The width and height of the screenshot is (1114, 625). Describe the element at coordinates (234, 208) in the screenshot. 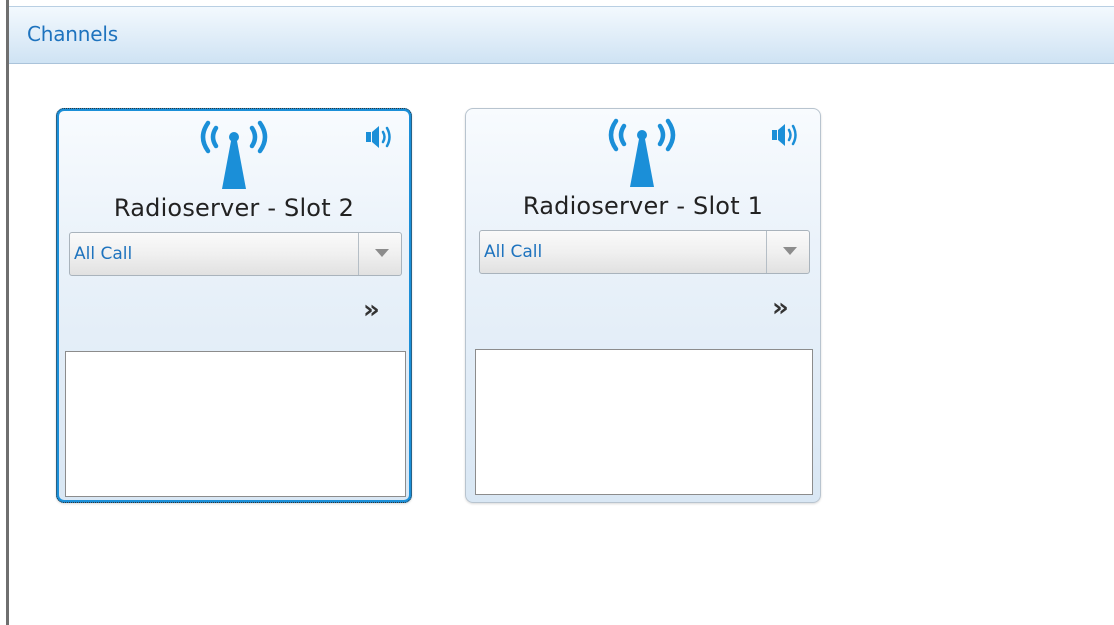

I see `channel-name: Radioserver - Slot 2` at that location.